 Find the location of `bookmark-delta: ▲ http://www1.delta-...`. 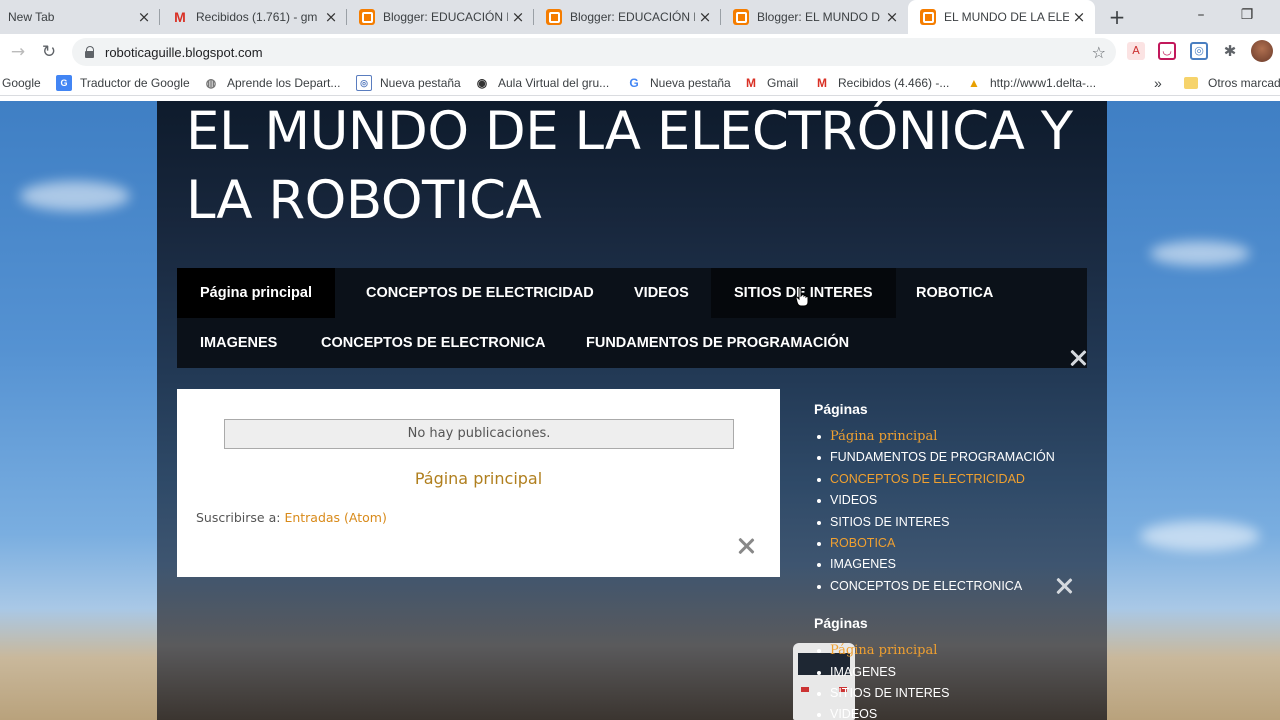

bookmark-delta: ▲ http://www1.delta-... is located at coordinates (1031, 83).